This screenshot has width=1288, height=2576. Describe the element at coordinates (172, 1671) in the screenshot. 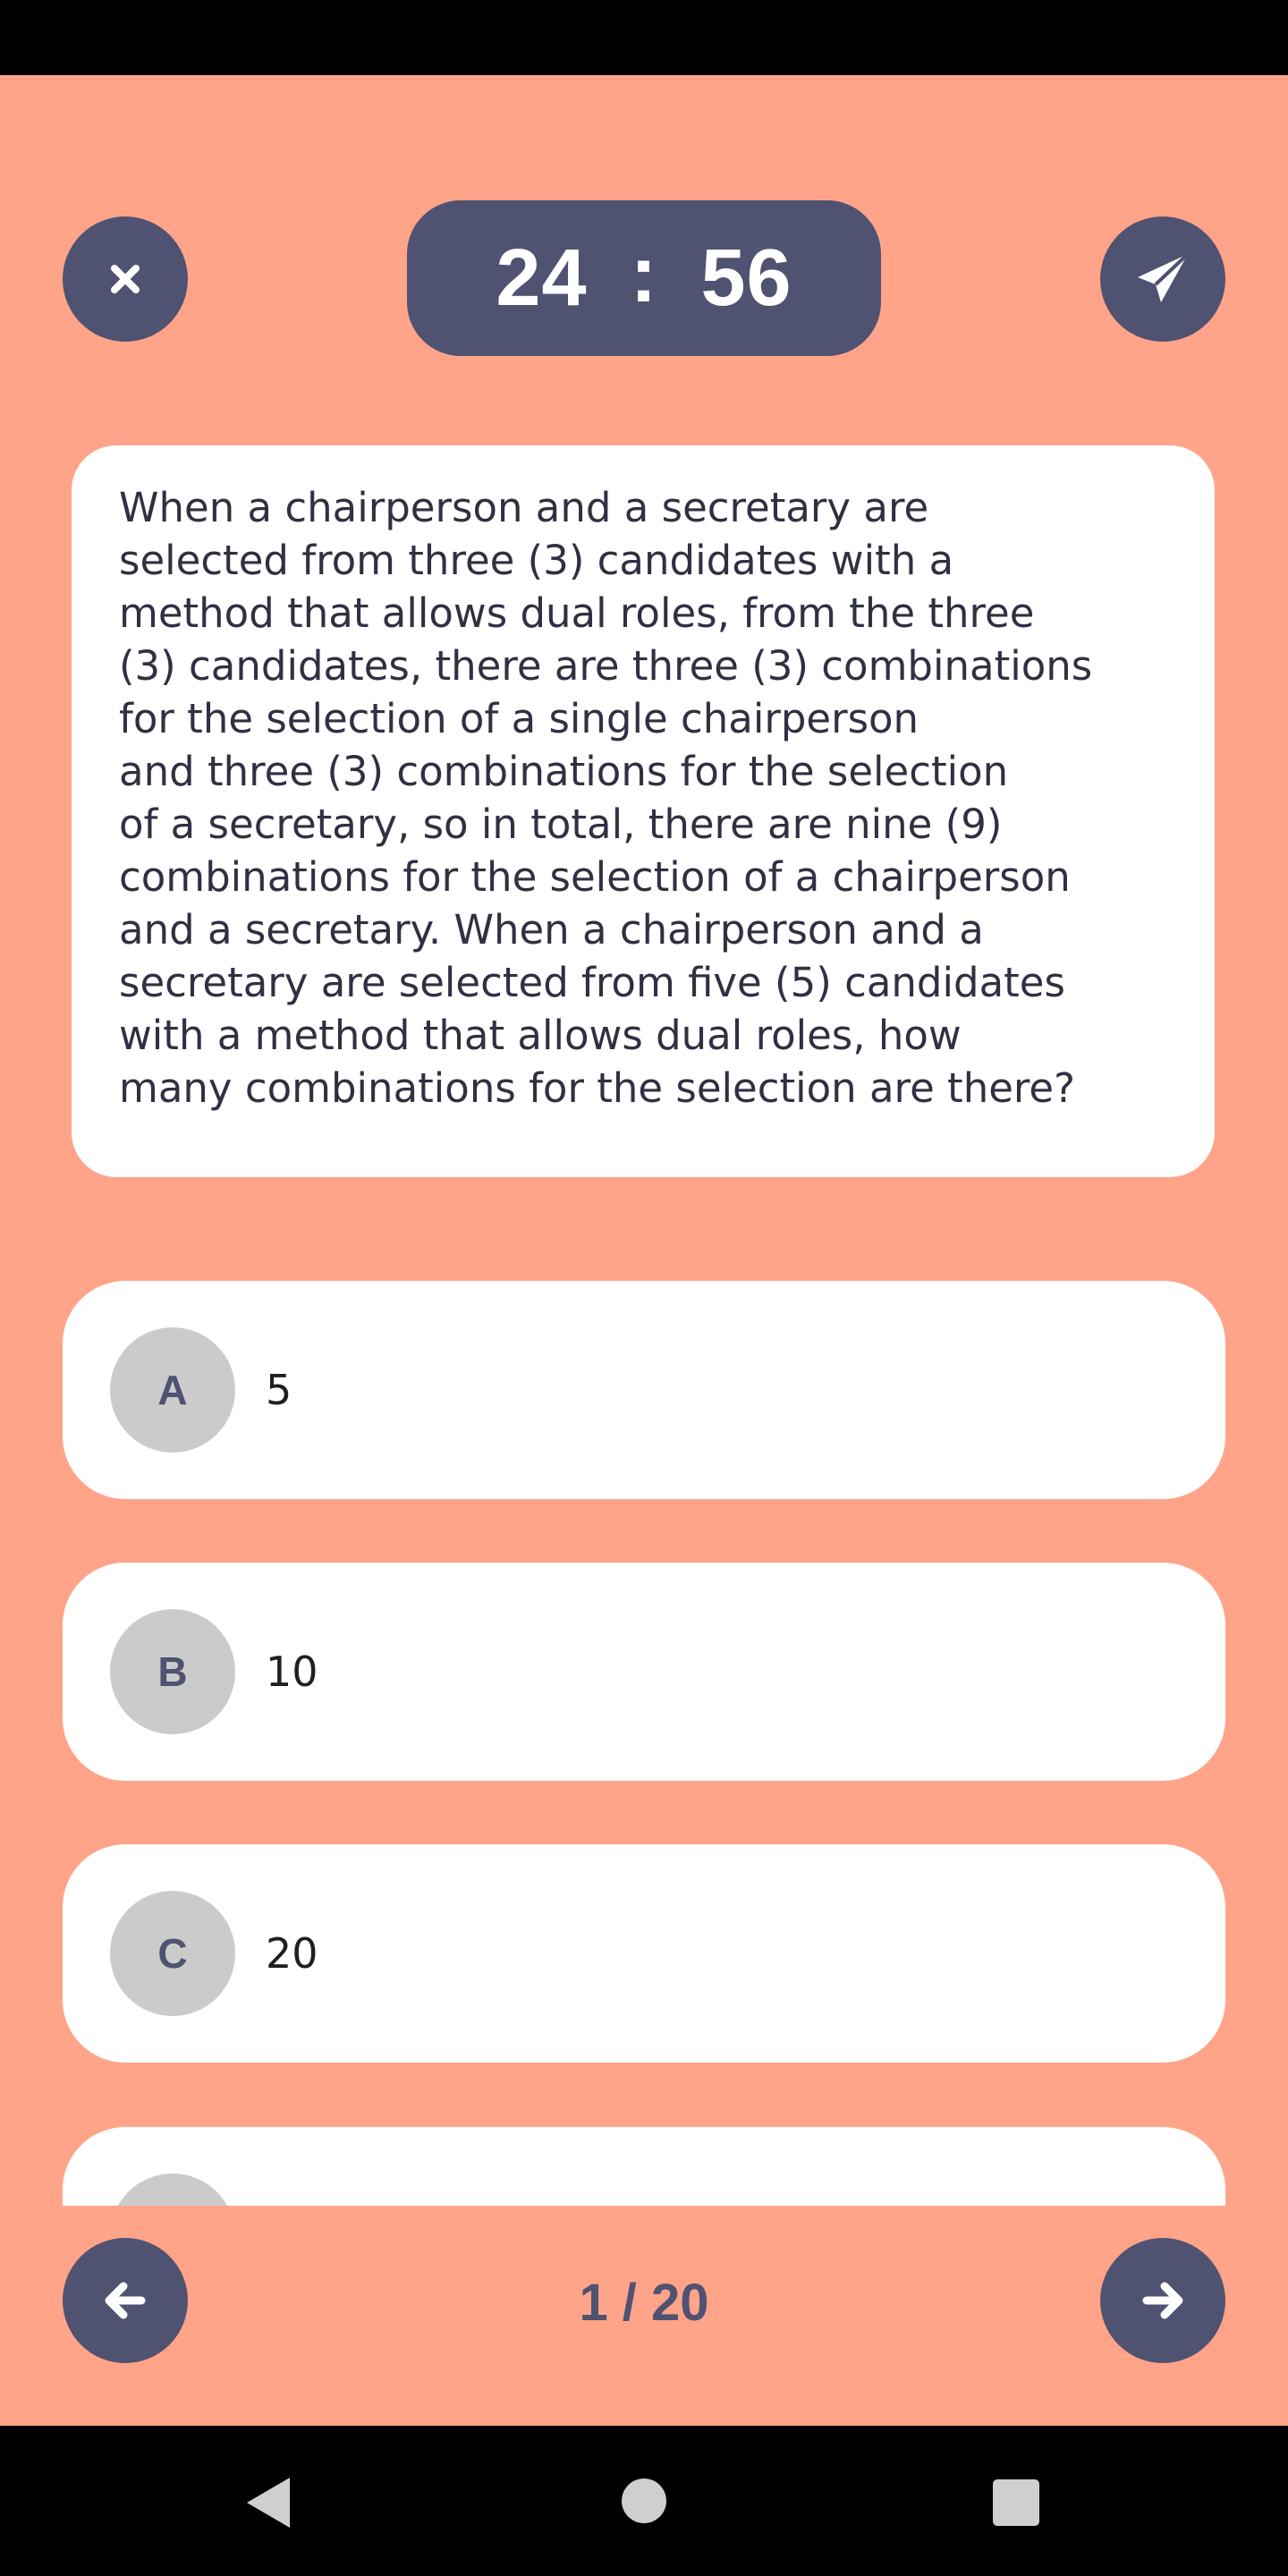

I see `option-letter-badge: B` at that location.